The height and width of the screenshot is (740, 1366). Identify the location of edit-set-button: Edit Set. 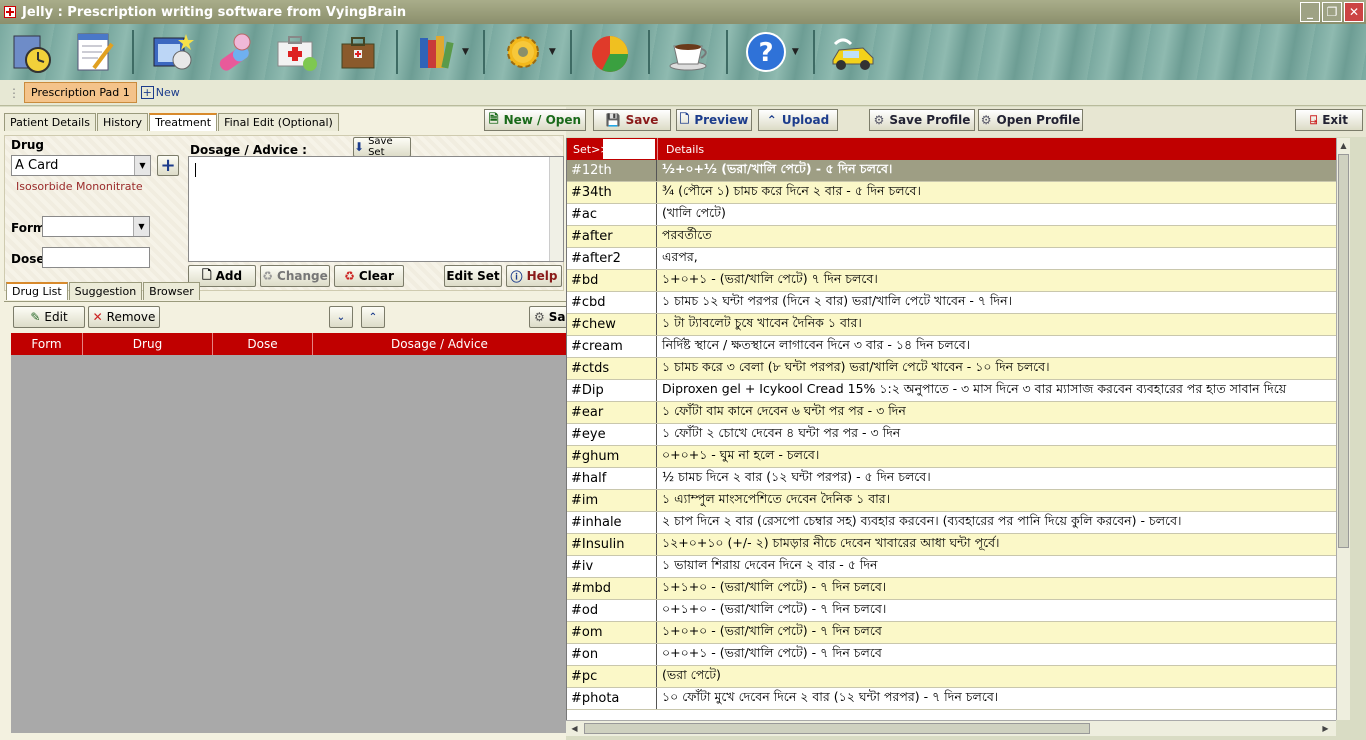
(473, 276).